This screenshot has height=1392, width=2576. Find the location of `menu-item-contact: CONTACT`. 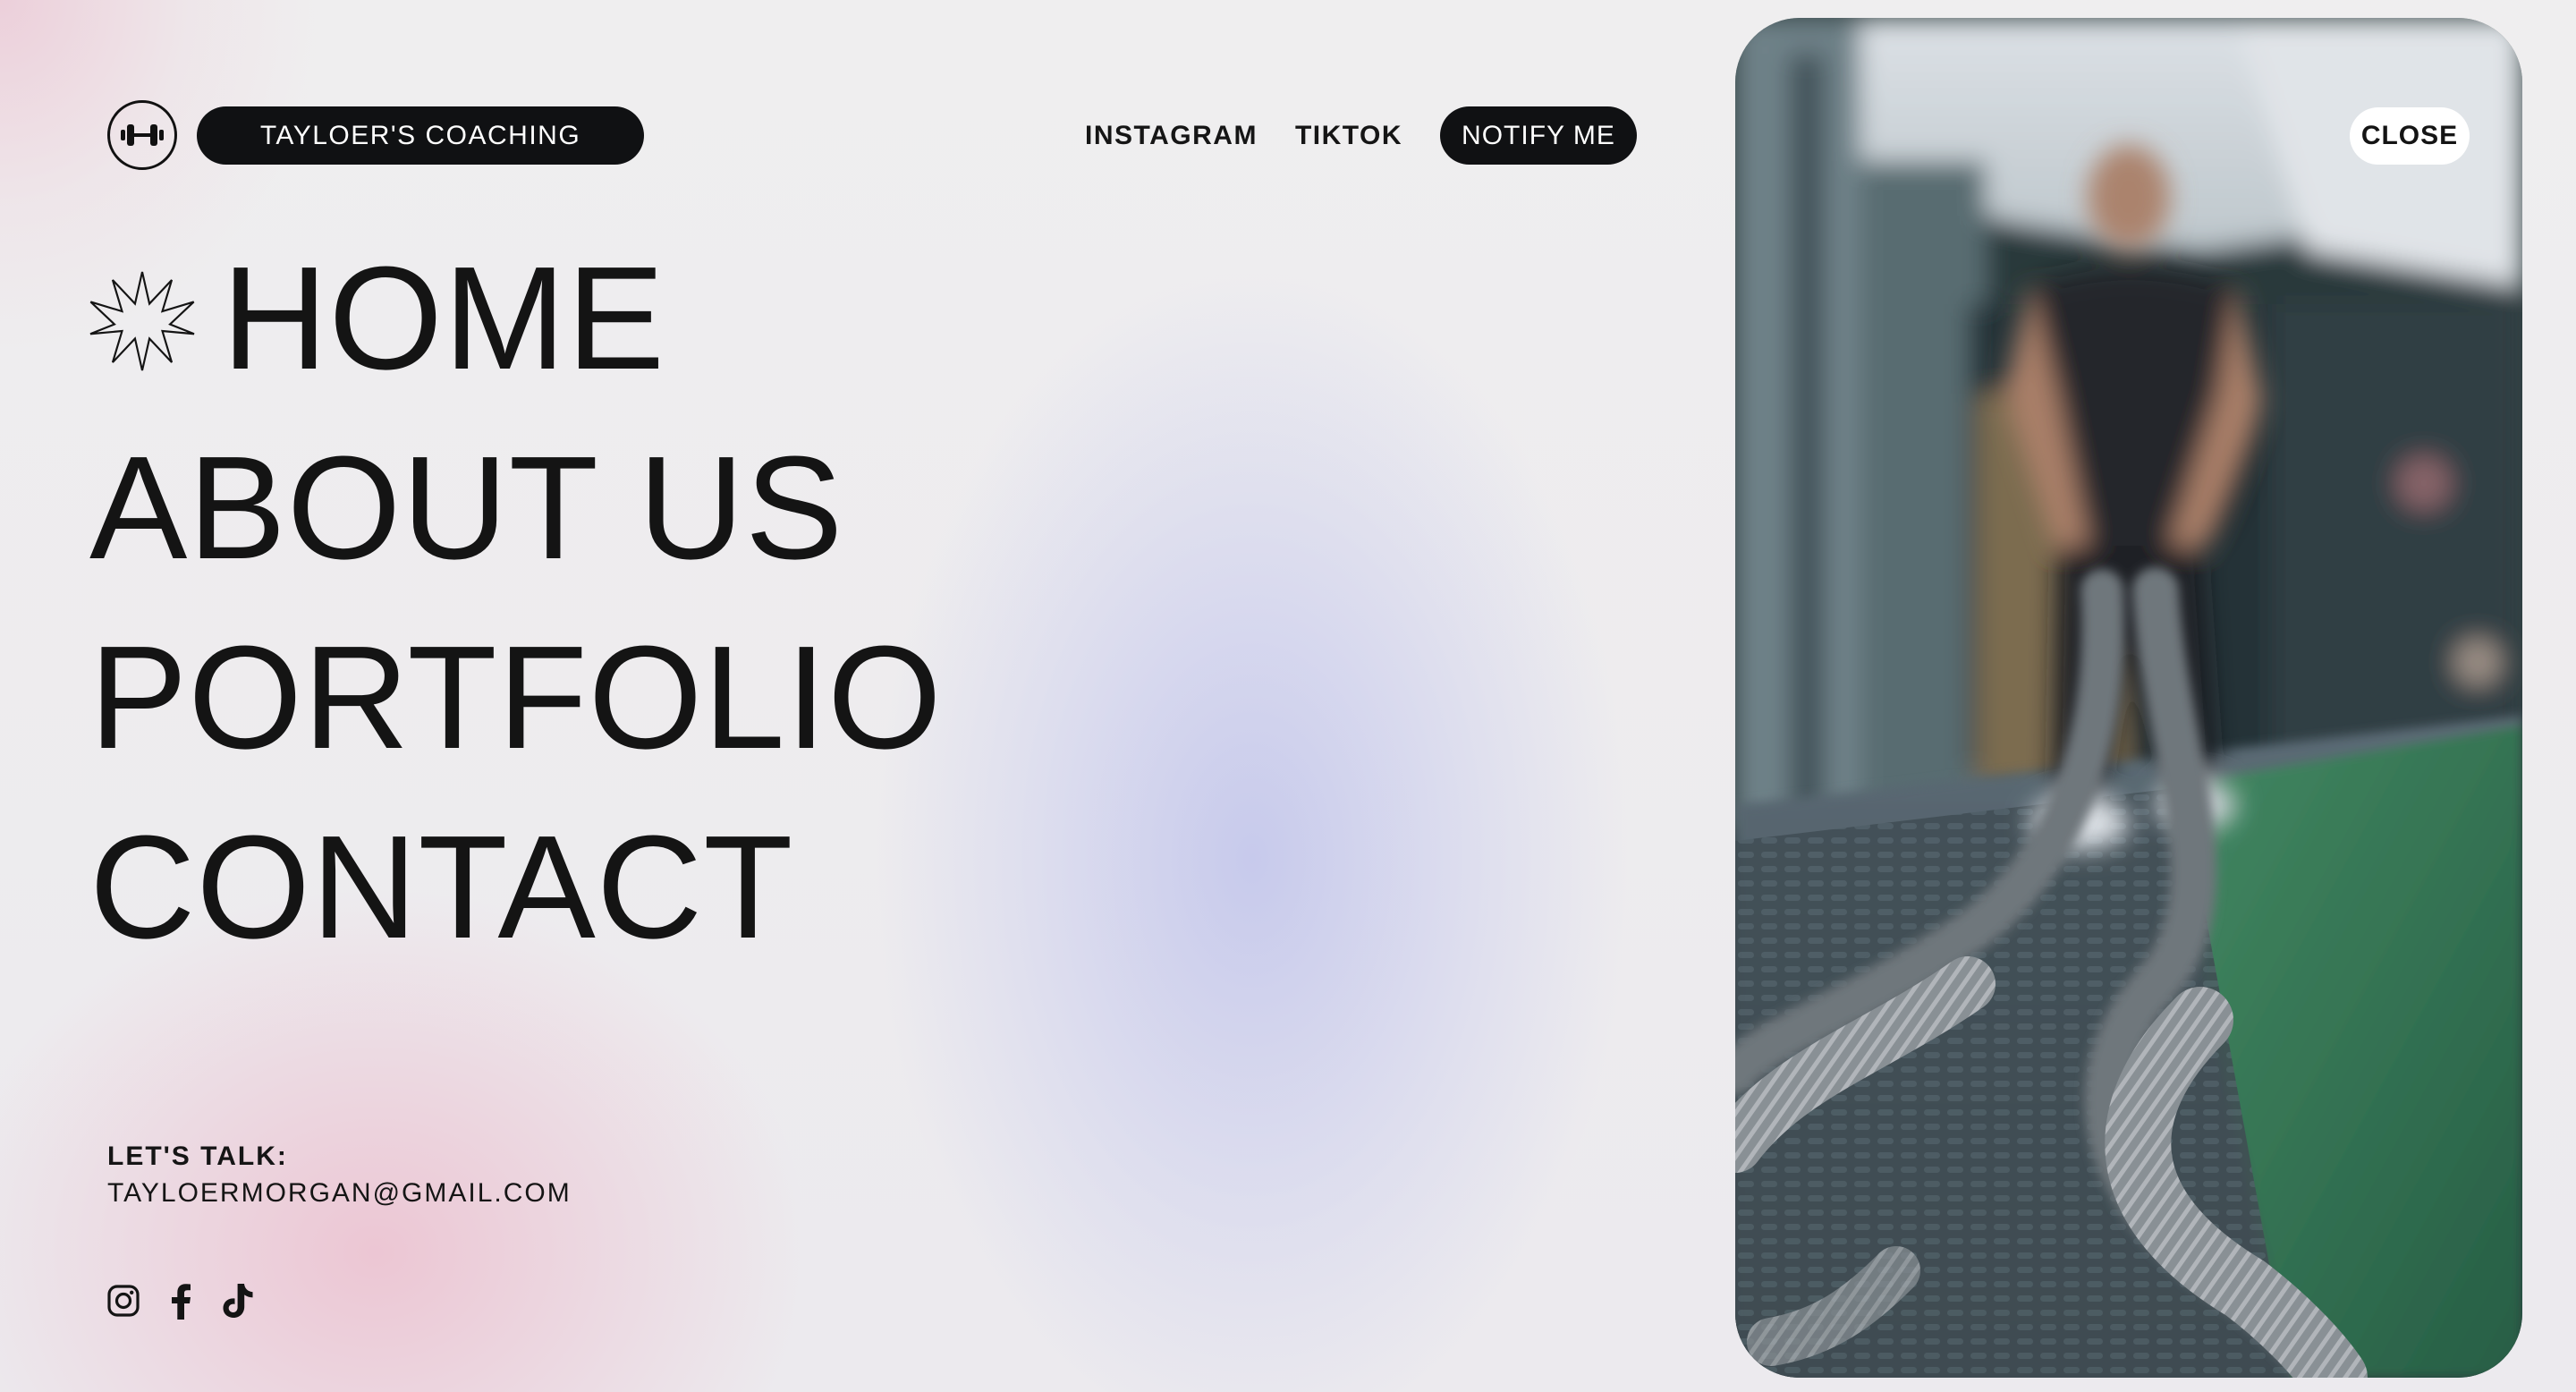

menu-item-contact: CONTACT is located at coordinates (516, 887).